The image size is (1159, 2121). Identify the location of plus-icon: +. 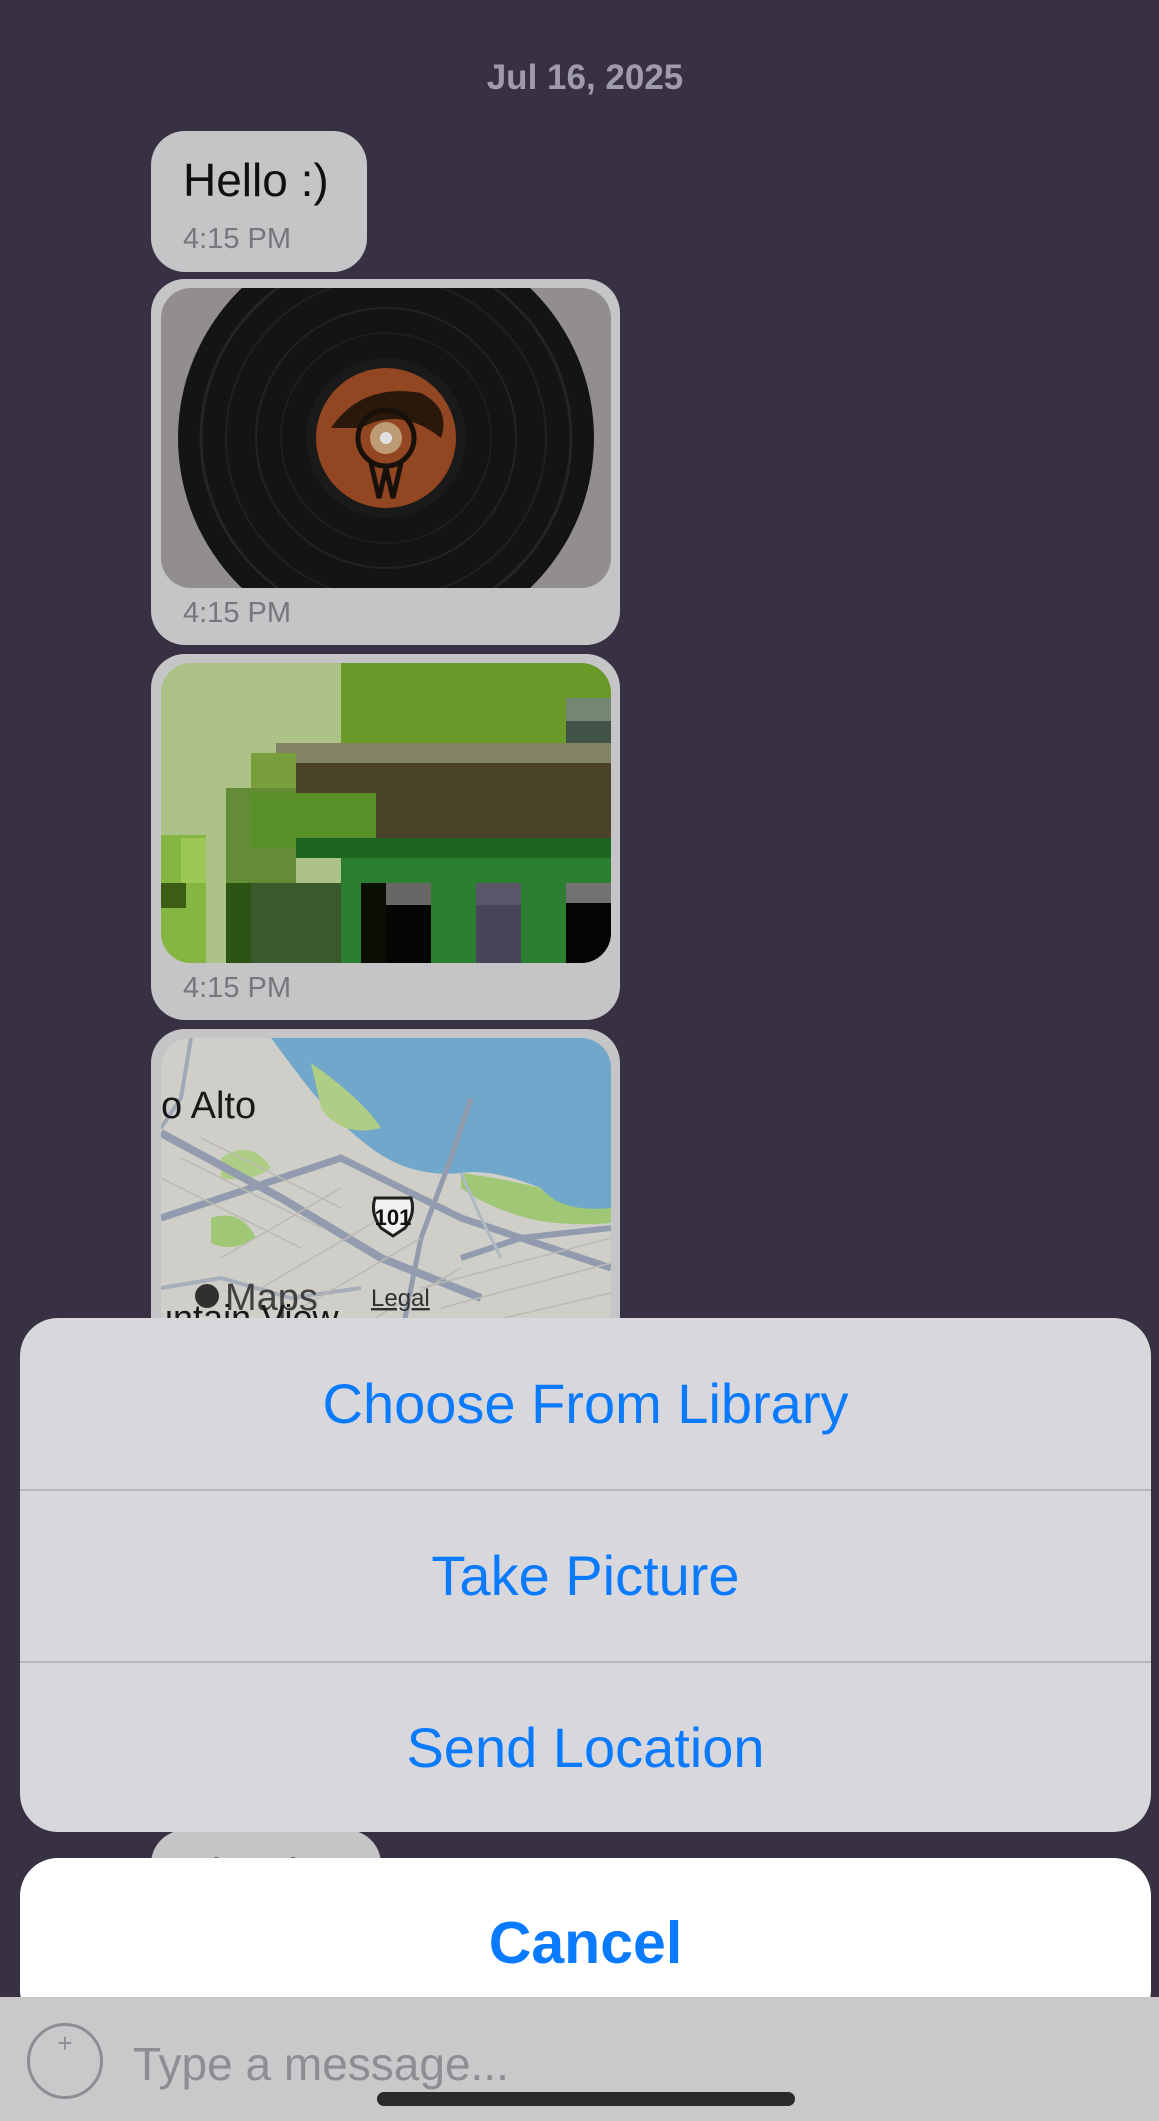
(65, 2043).